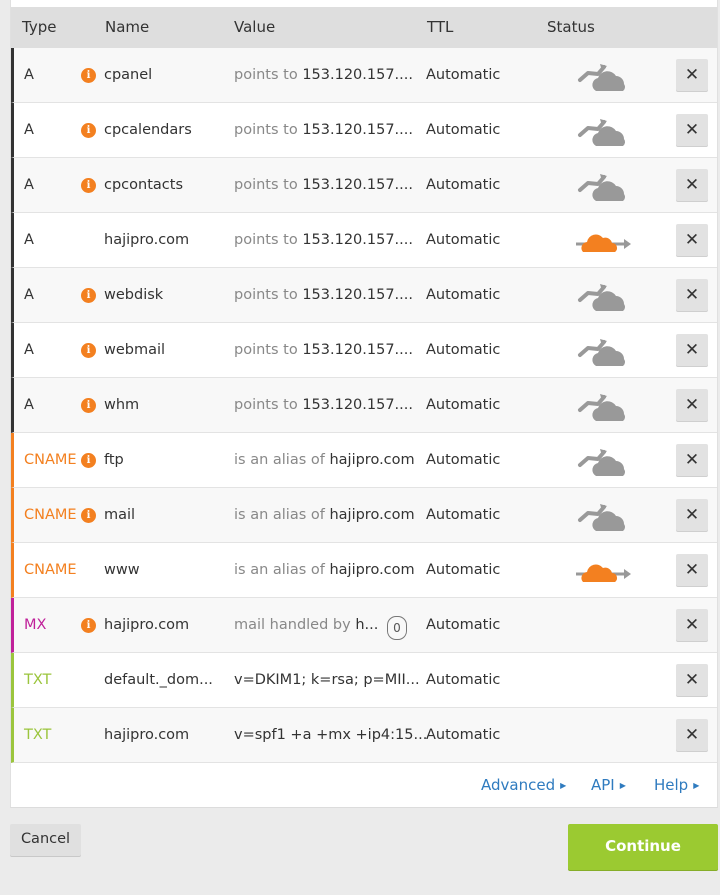  Describe the element at coordinates (282, 460) in the screenshot. I see `value-prefix: is an alias of` at that location.